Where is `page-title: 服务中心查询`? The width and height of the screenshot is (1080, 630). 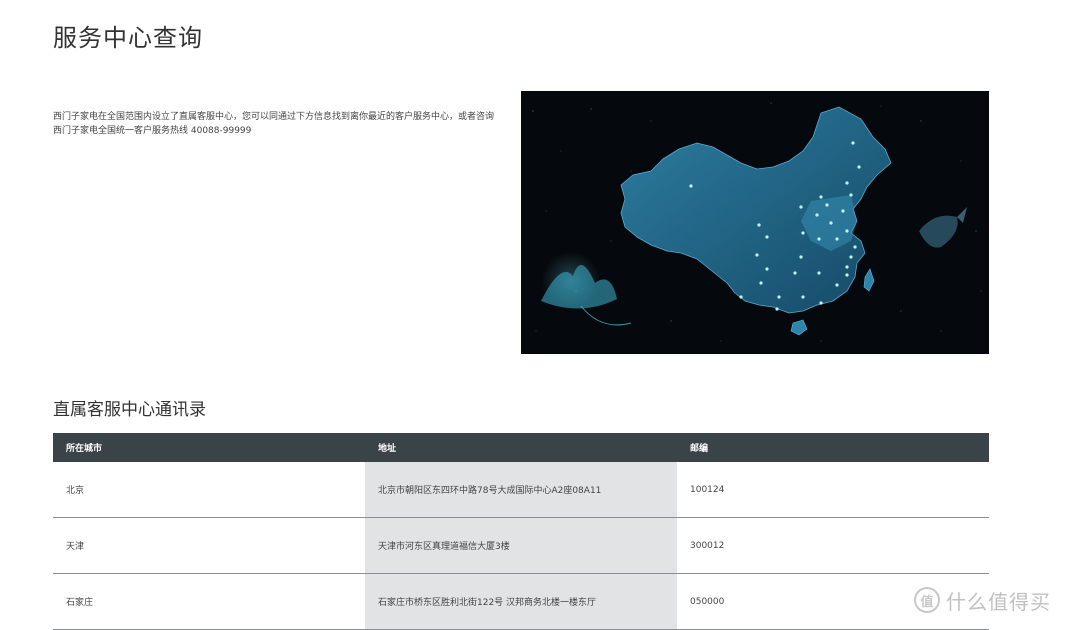
page-title: 服务中心查询 is located at coordinates (128, 38).